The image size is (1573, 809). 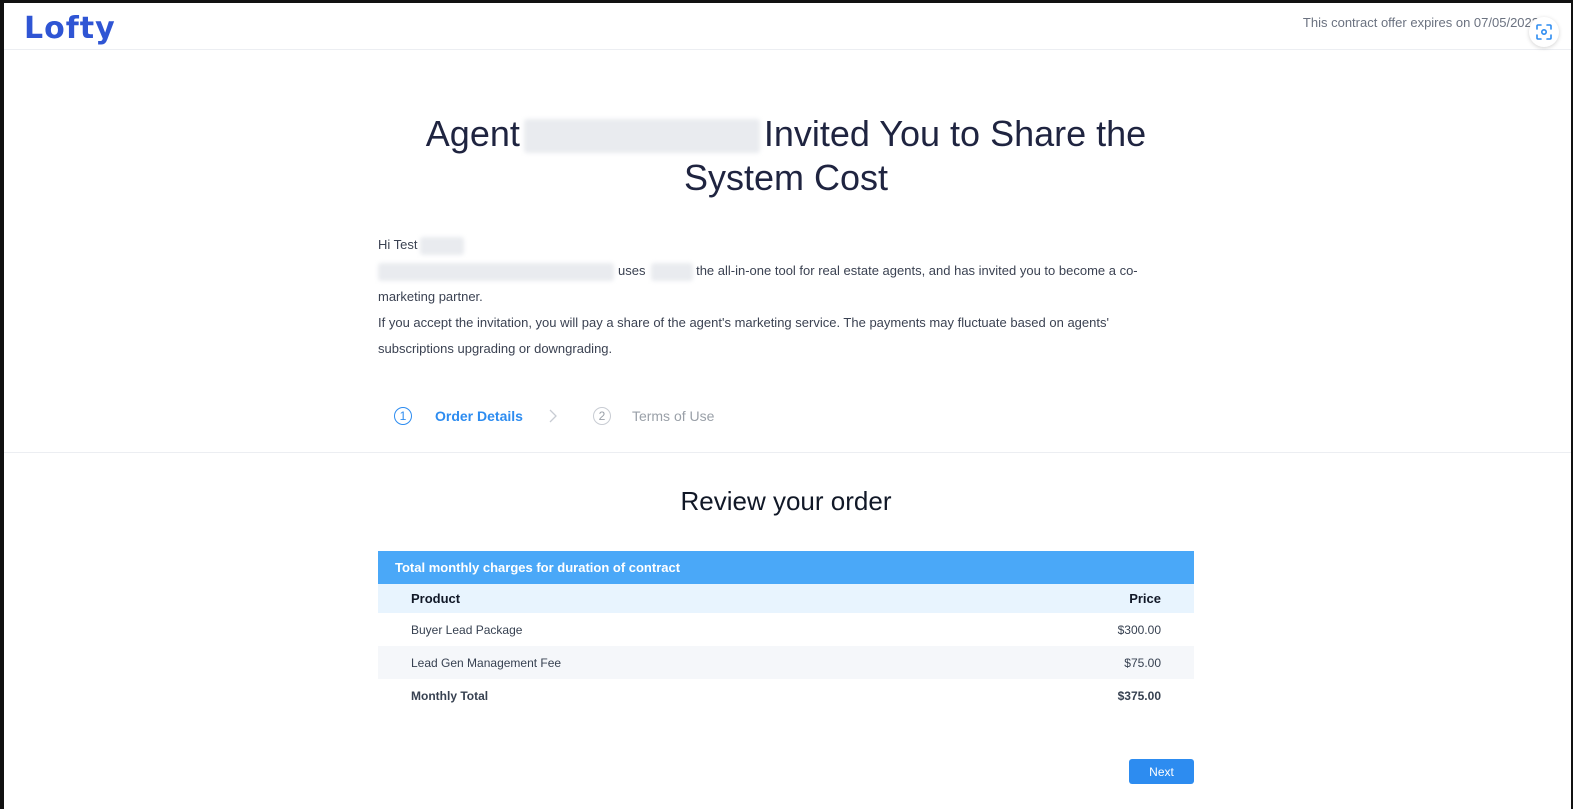 What do you see at coordinates (70, 29) in the screenshot?
I see `lofty-logo: Lofty` at bounding box center [70, 29].